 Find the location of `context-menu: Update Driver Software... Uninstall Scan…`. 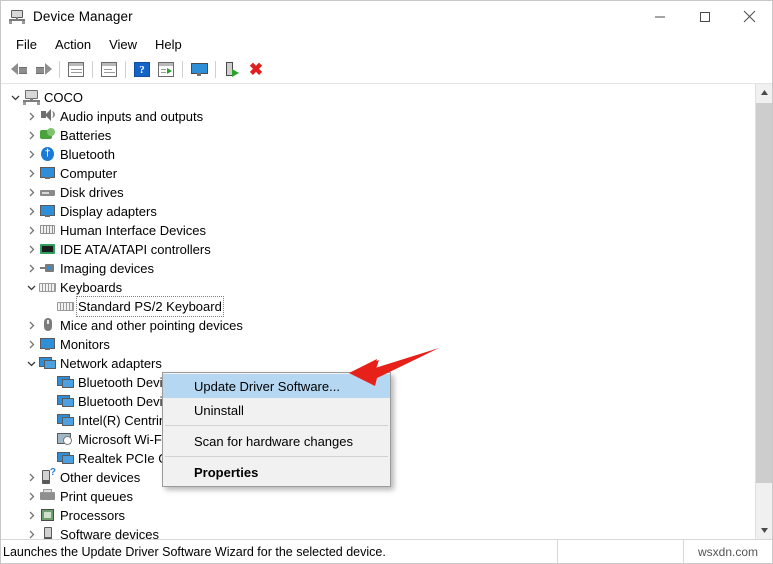

context-menu: Update Driver Software... Uninstall Scan… is located at coordinates (276, 429).